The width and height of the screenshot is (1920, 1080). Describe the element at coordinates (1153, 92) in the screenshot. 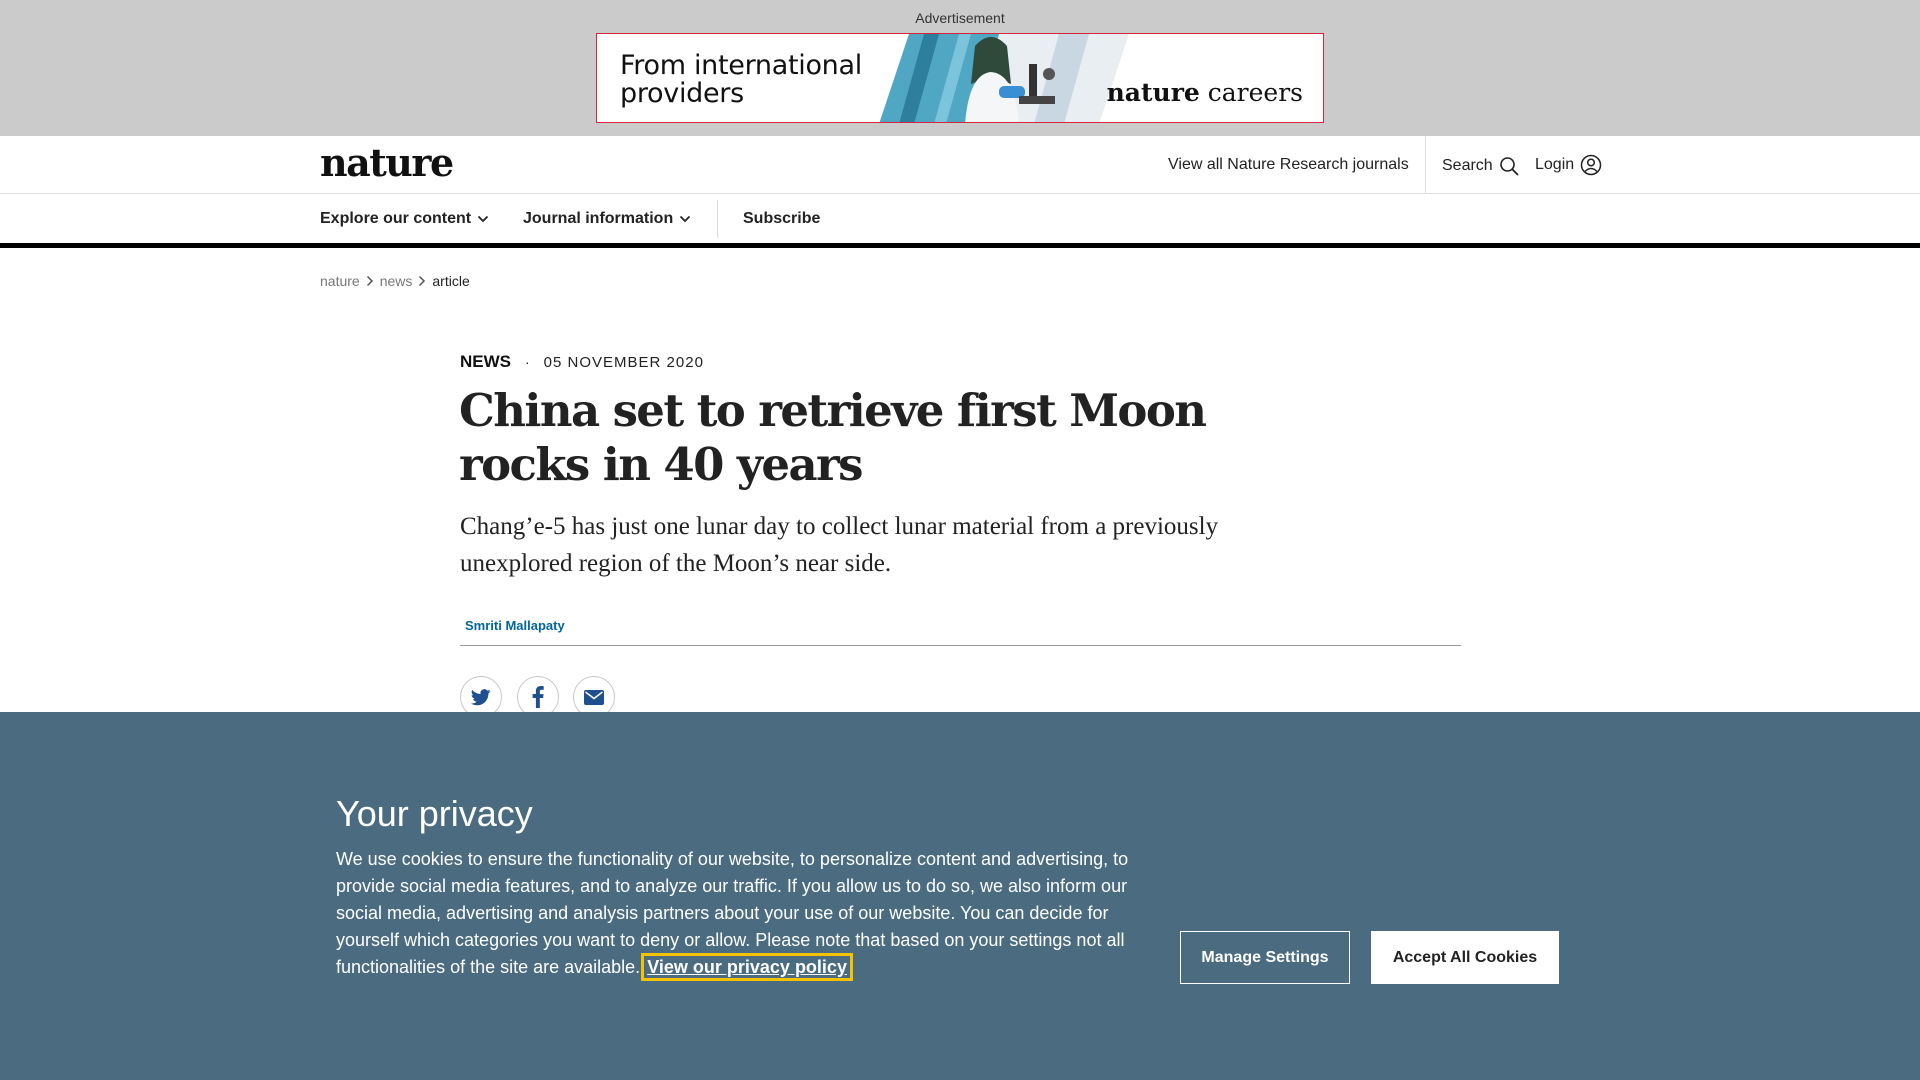

I see `ad-brand-bold: nature` at that location.